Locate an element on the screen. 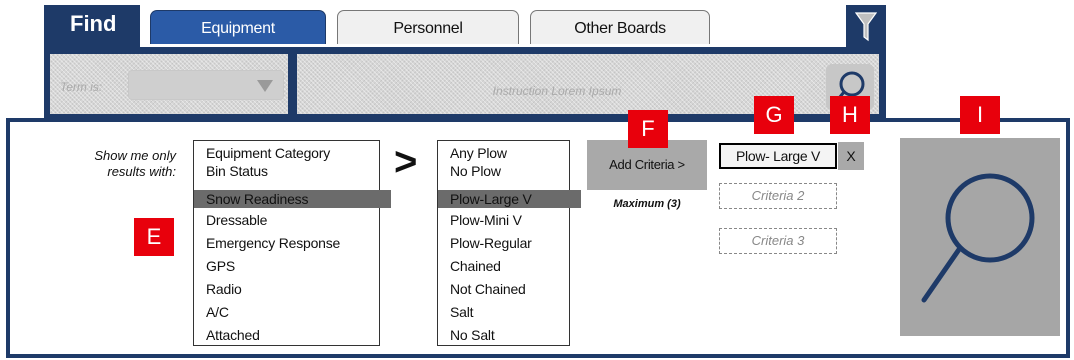 Image resolution: width=1074 pixels, height=360 pixels. list-item: No Salt is located at coordinates (509, 335).